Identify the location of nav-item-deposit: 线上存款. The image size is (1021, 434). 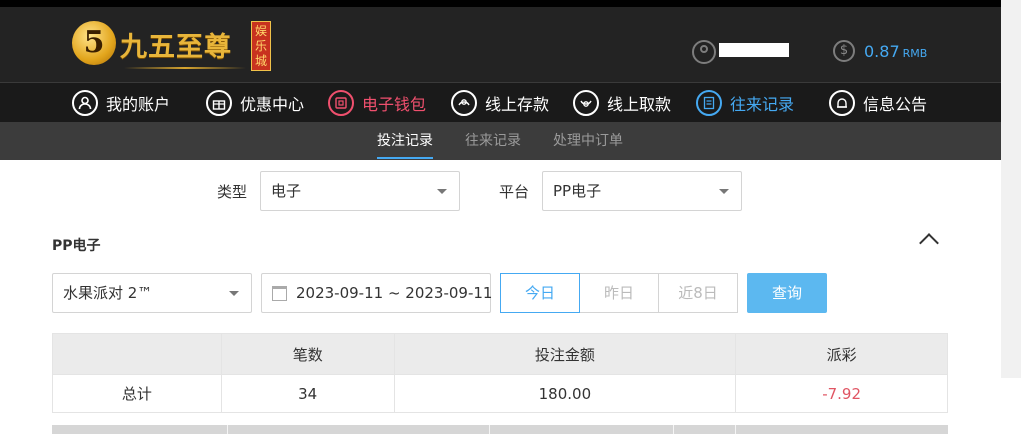
(500, 103).